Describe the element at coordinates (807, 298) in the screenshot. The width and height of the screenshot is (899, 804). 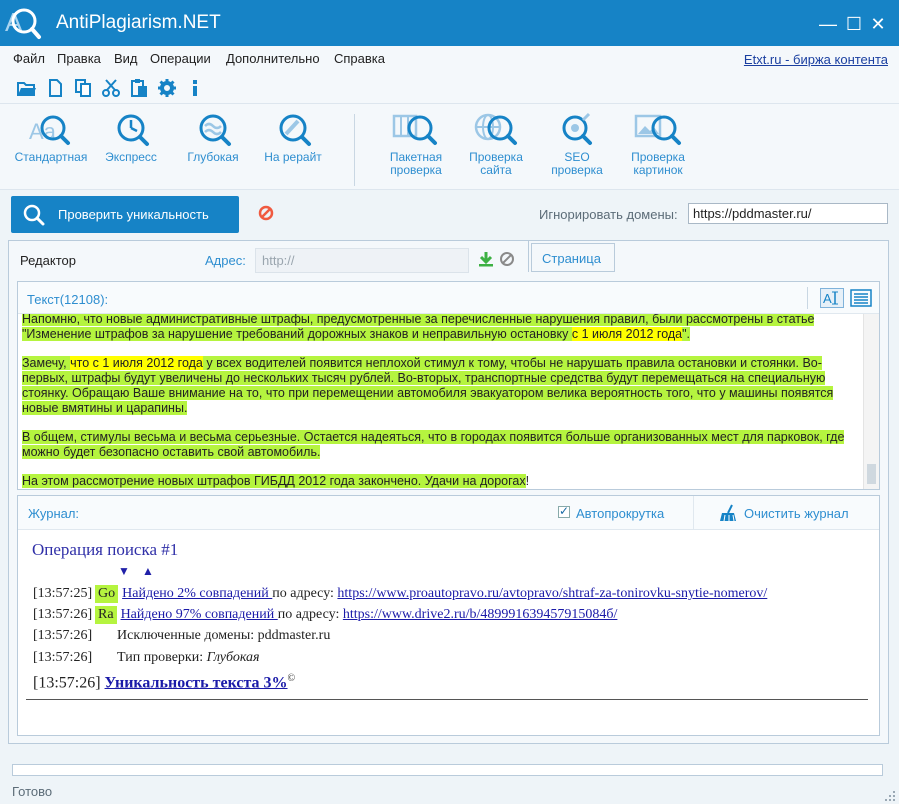
I see `header-separator` at that location.